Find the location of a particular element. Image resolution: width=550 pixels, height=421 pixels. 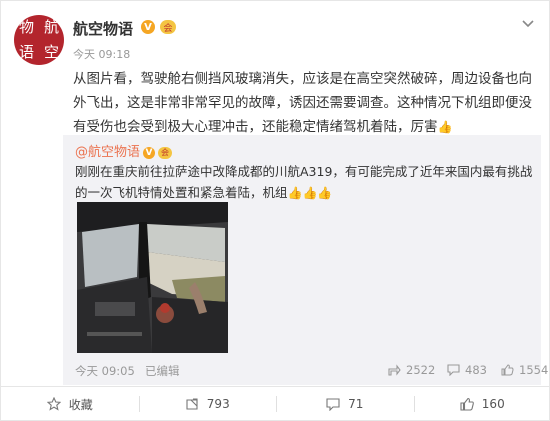

star-icon is located at coordinates (53, 404).